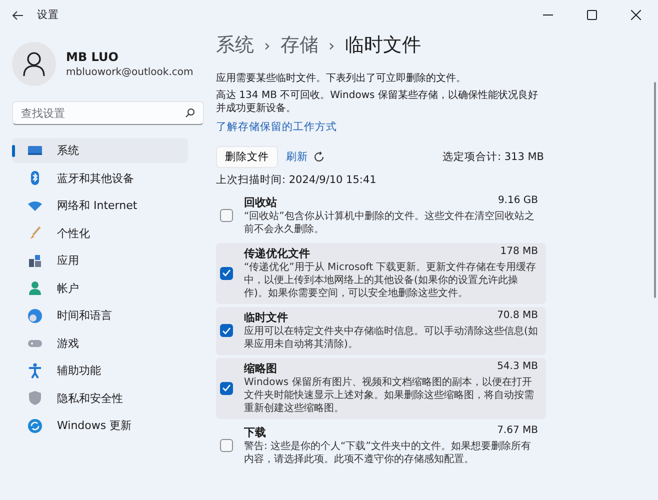  Describe the element at coordinates (266, 317) in the screenshot. I see `item-title: 临时文件` at that location.